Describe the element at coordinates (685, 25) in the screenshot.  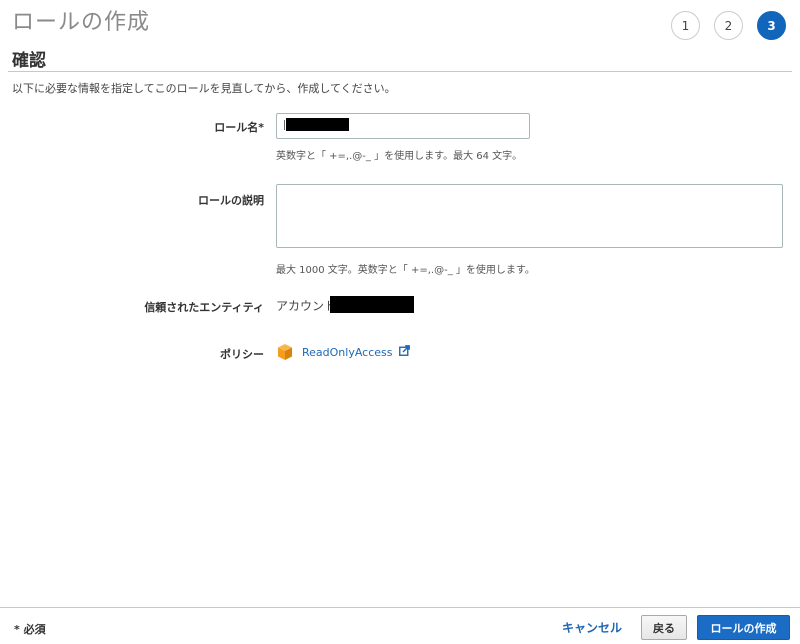
I see `step-1-indicator: 1` at that location.